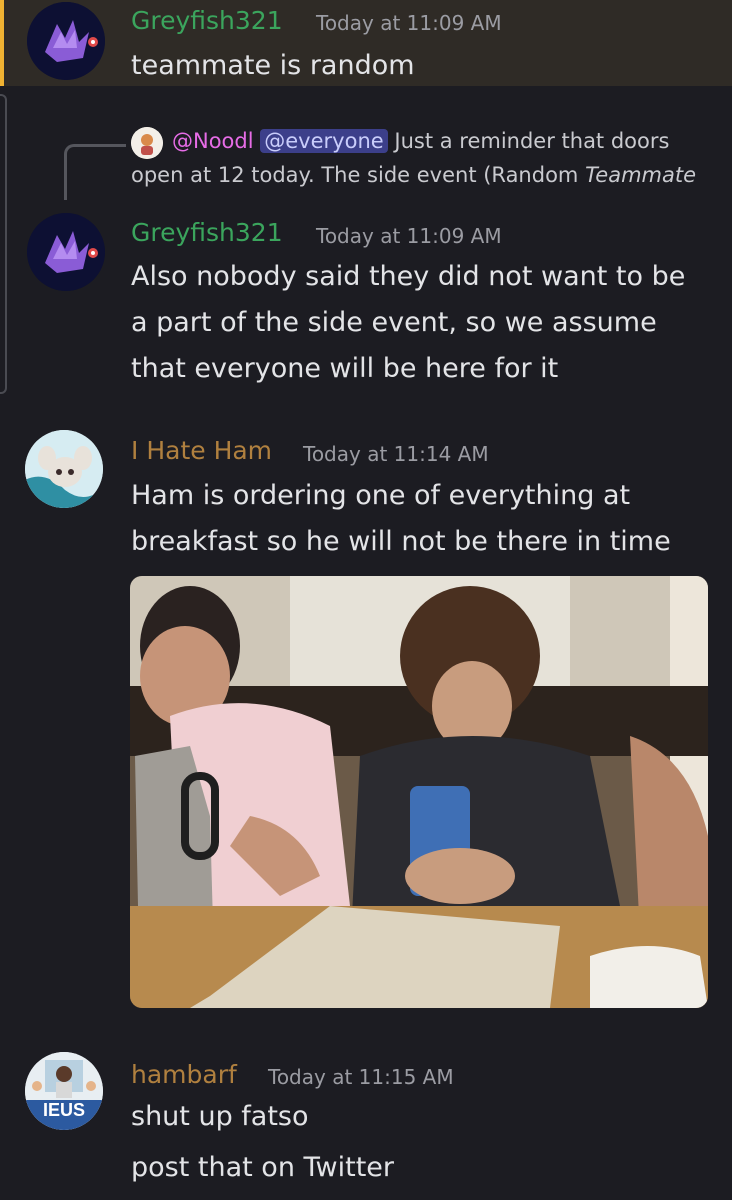  I want to click on message-text: teammate is random, so click(273, 65).